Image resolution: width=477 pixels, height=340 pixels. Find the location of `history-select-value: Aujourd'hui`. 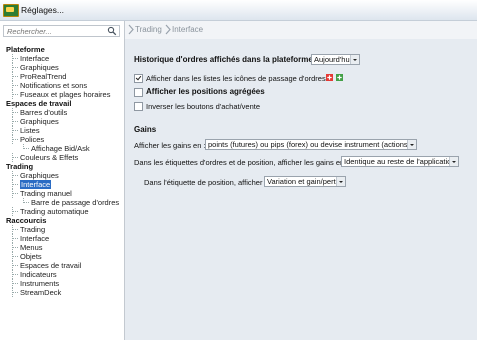

history-select-value: Aujourd'hui is located at coordinates (333, 59).